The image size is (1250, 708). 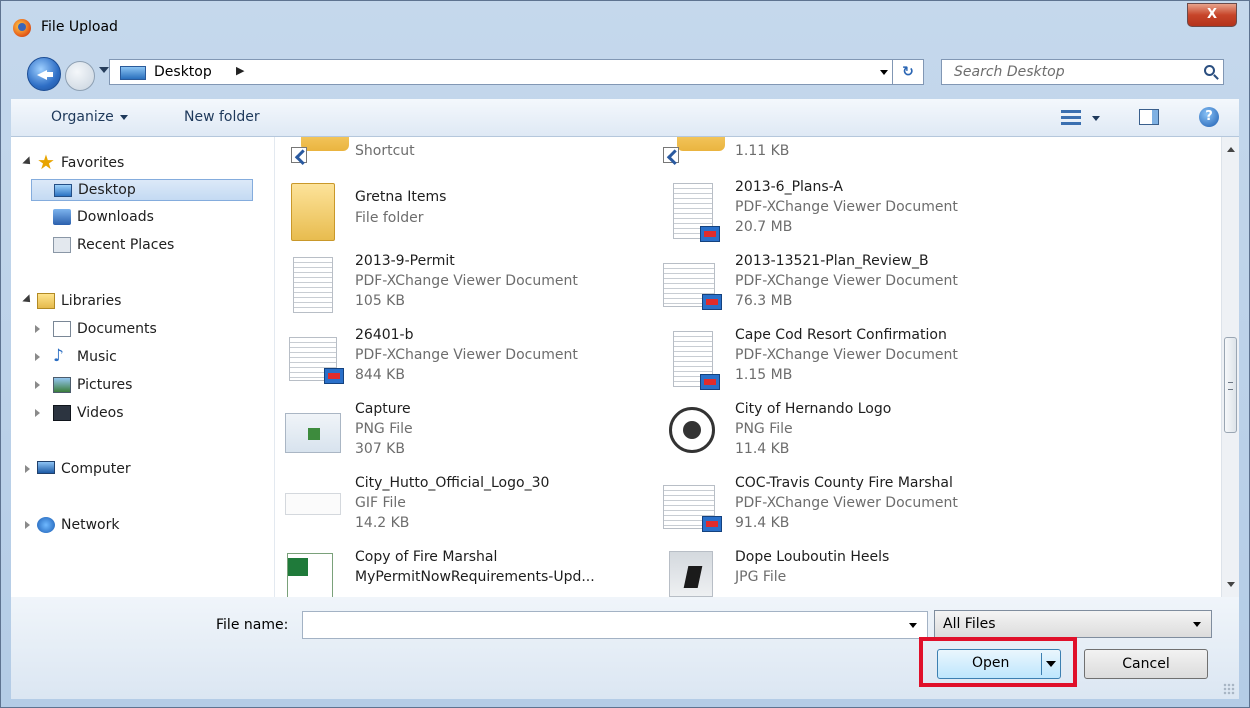 What do you see at coordinates (990, 663) in the screenshot?
I see `open-button-label: Open` at bounding box center [990, 663].